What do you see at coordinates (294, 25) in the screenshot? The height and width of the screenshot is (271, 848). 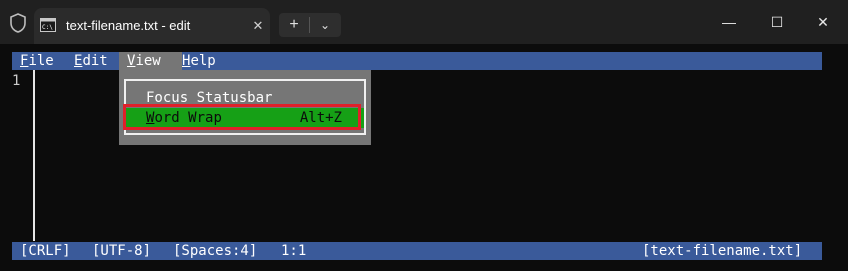 I see `new-tab-button: +` at bounding box center [294, 25].